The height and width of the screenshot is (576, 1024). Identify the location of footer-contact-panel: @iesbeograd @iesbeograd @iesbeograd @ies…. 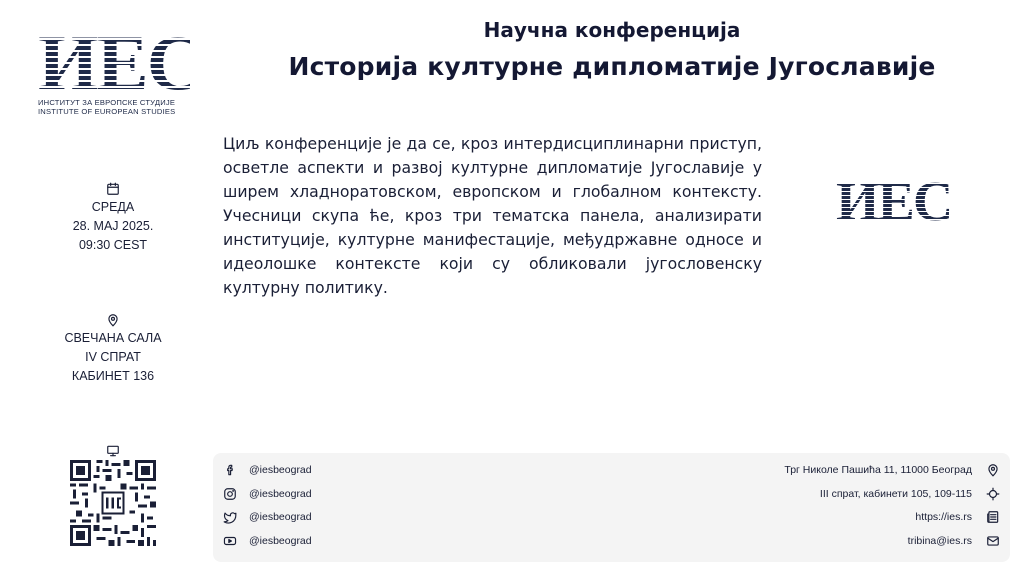
(611, 507).